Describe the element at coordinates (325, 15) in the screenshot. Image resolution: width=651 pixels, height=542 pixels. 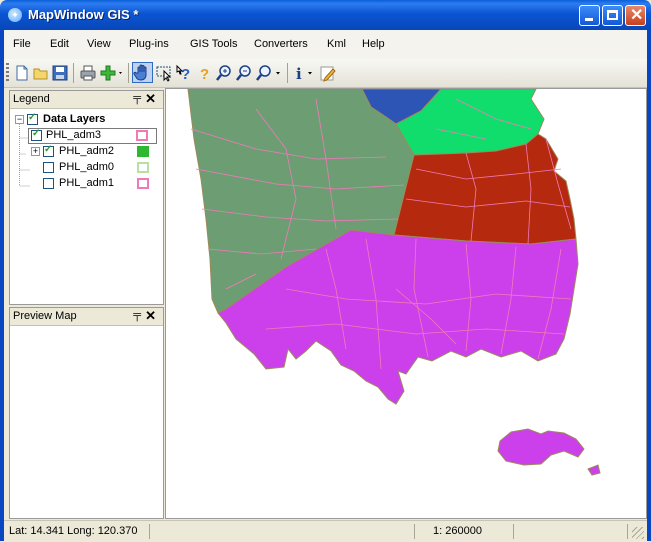
I see `title-bar: ✦ MapWindow GIS * ✕` at that location.